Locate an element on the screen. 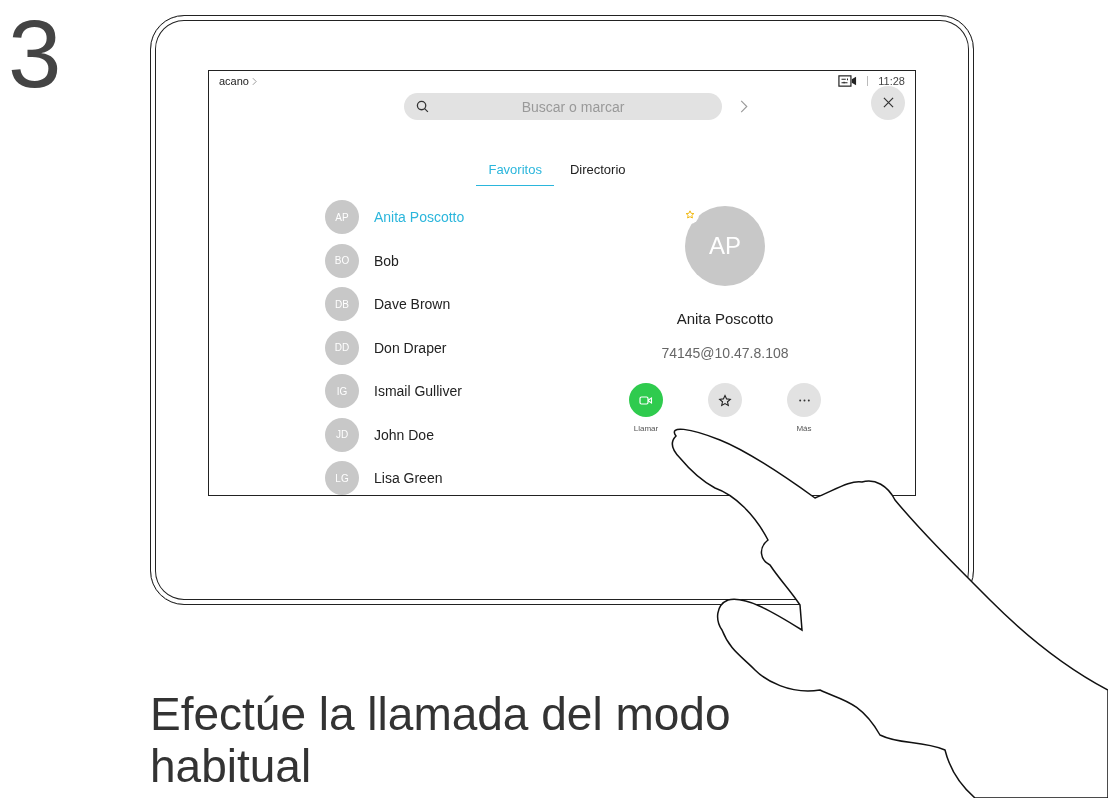 The height and width of the screenshot is (798, 1108). contact-name: Don Draper is located at coordinates (410, 347).